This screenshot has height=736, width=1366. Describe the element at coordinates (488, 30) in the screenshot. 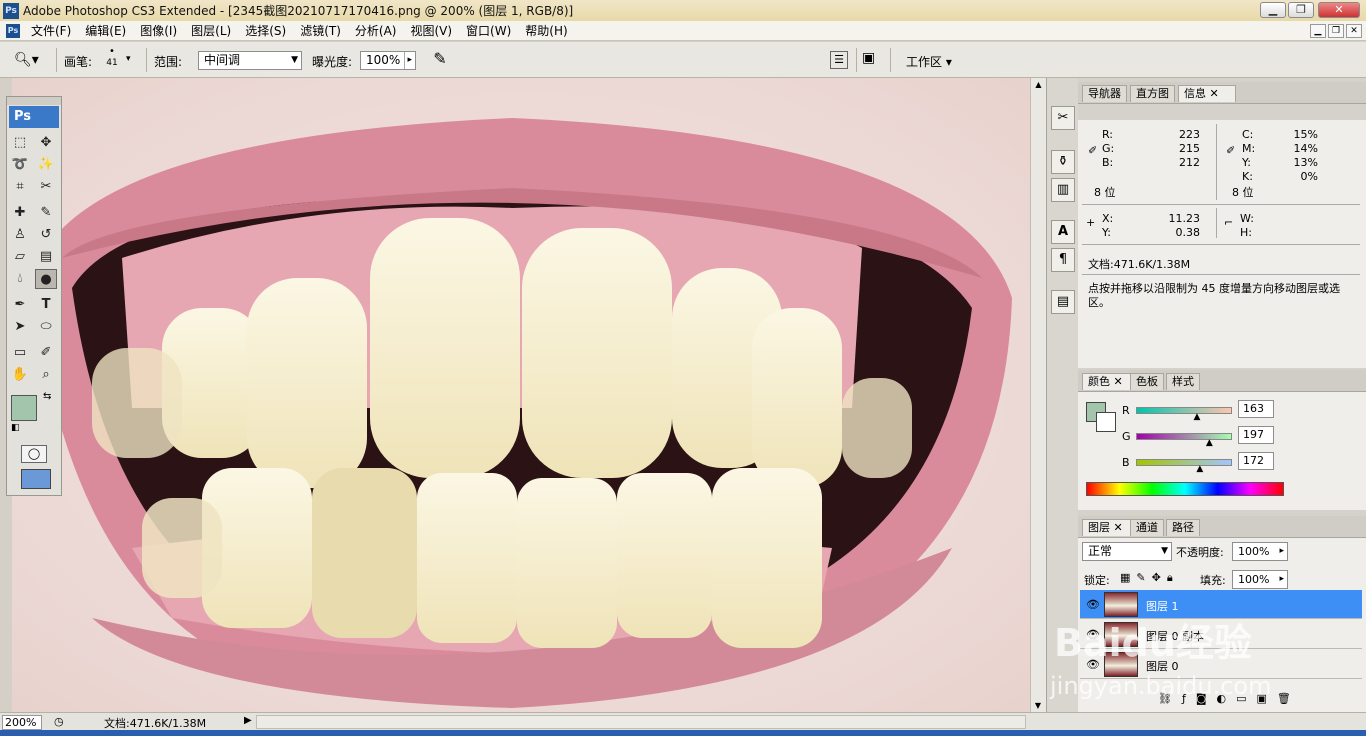

I see `menu-window: 窗口(W)` at that location.